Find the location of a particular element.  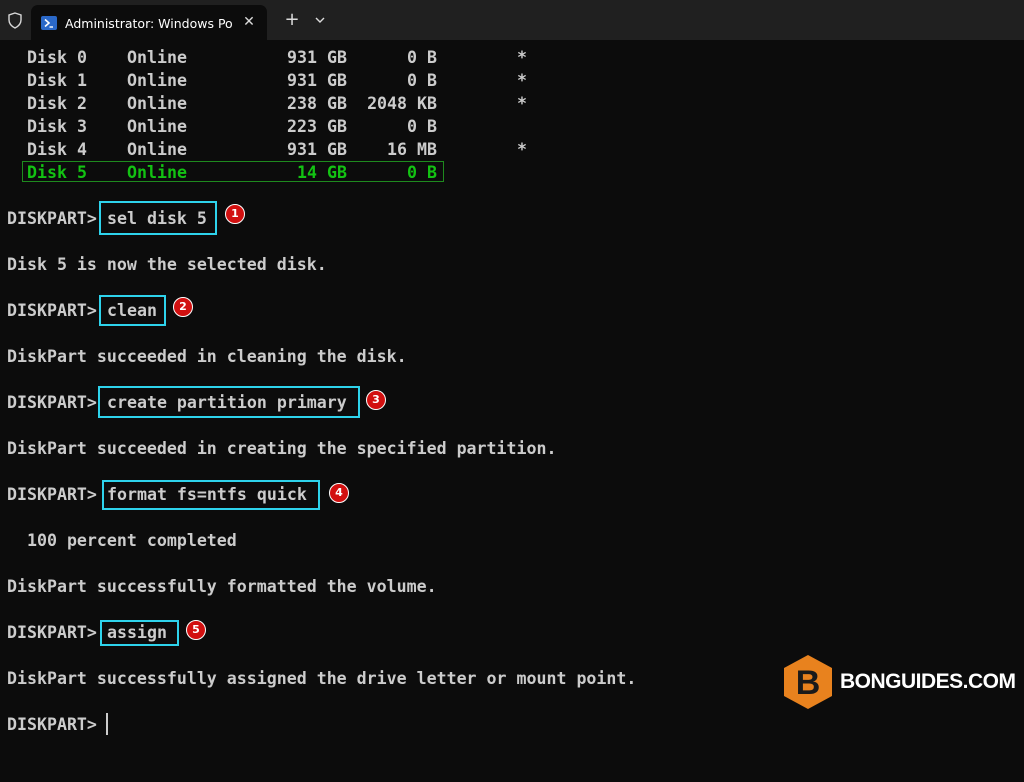

disk-row: Disk 0 Online 931 GB 0 B * is located at coordinates (277, 57).